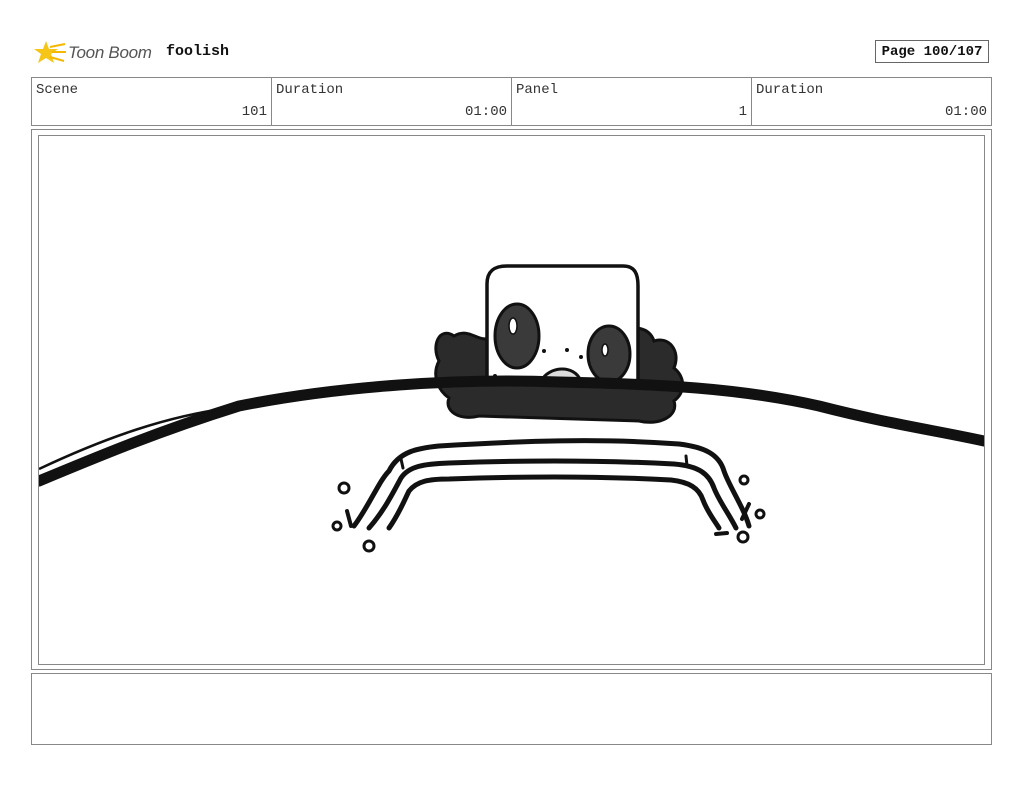 This screenshot has width=1024, height=791. Describe the element at coordinates (632, 101) in the screenshot. I see `panel-cell: Panel 1` at that location.